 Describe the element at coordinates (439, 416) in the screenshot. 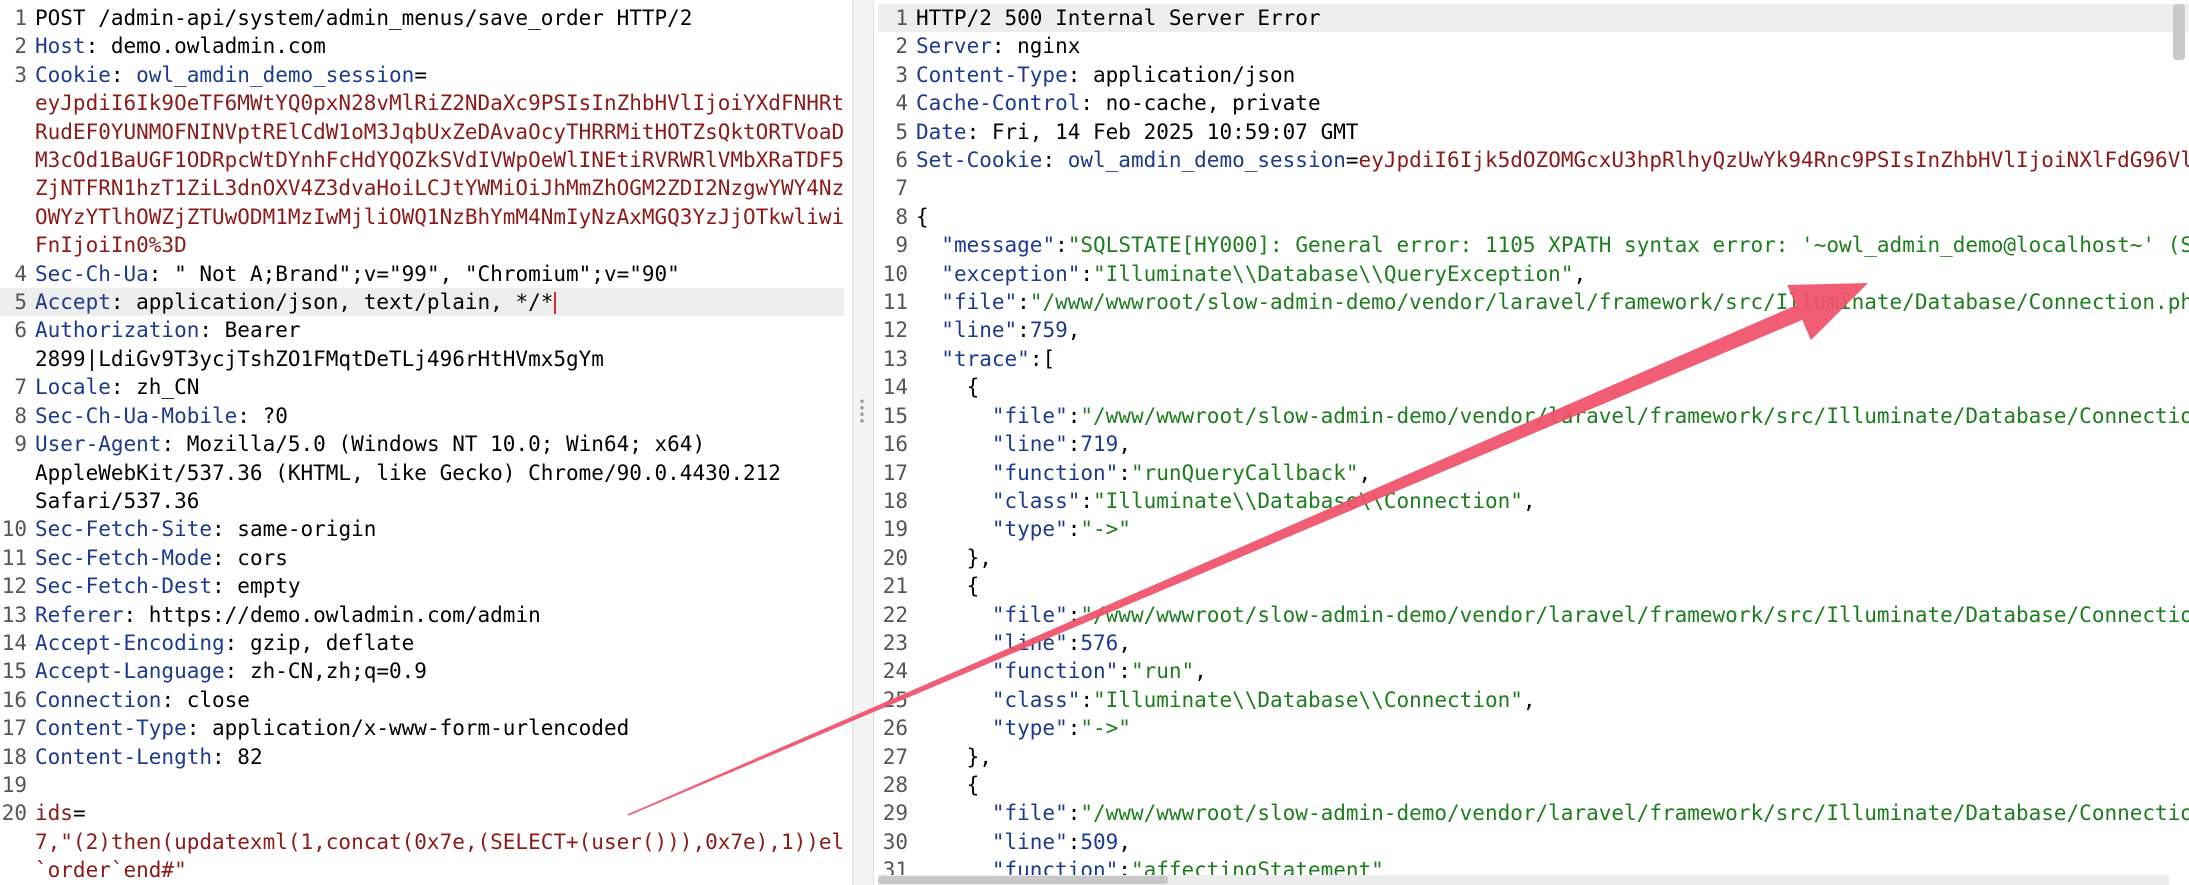

I see `line-text: Sec-Ch-Ua-Mobile: ?0` at that location.